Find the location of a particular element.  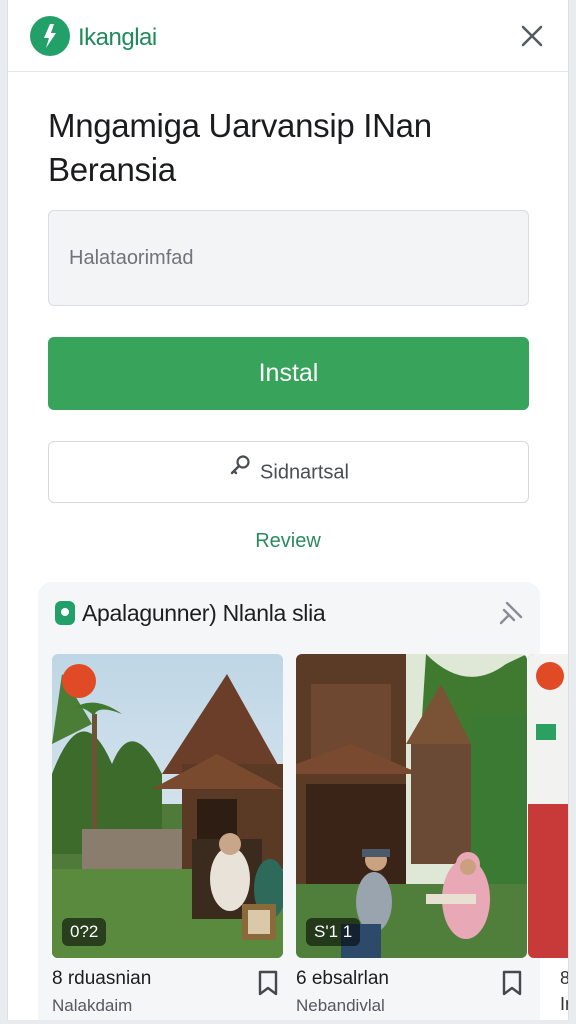

close-icon is located at coordinates (532, 36).